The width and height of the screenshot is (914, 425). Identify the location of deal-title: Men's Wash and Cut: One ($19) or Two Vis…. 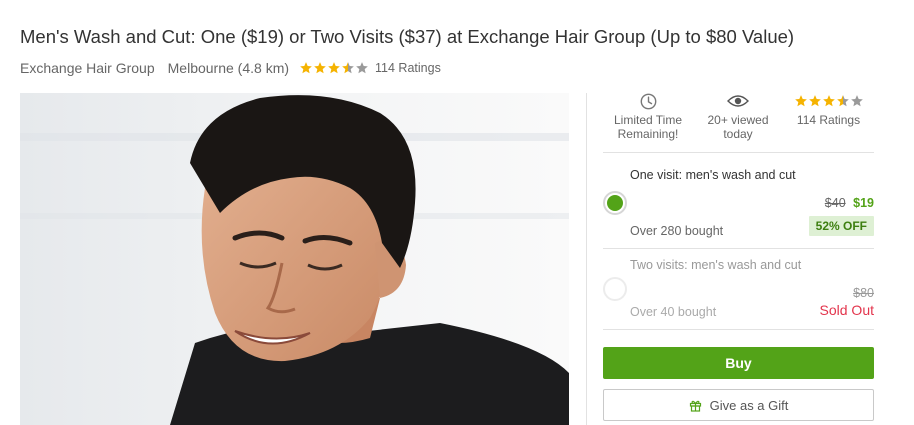
(407, 36).